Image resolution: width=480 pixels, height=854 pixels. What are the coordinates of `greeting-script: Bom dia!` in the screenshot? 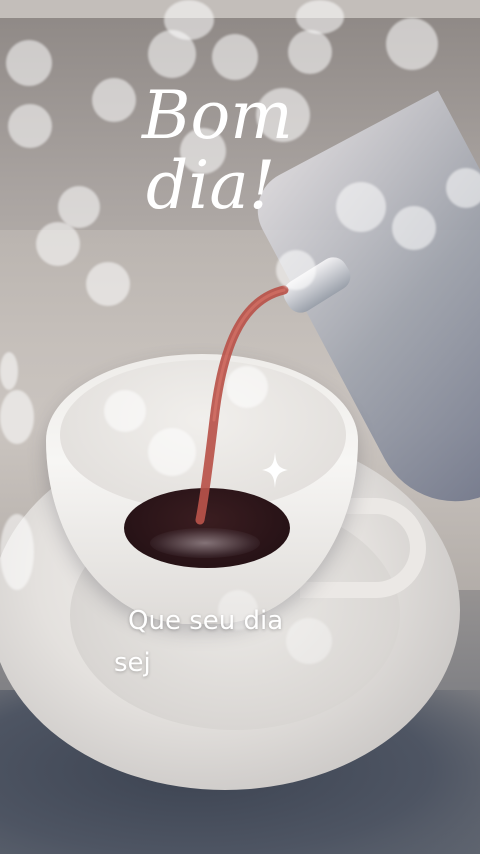 It's located at (217, 150).